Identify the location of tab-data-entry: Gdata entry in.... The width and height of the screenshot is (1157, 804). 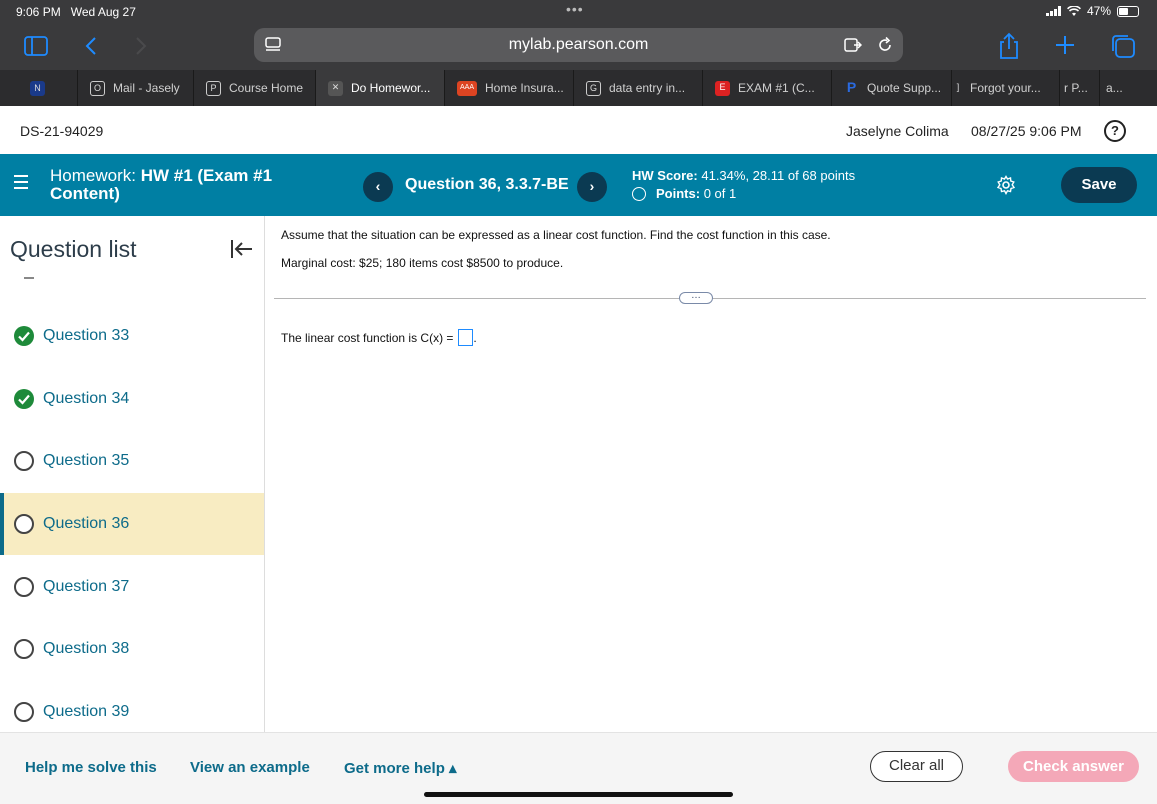
(638, 88).